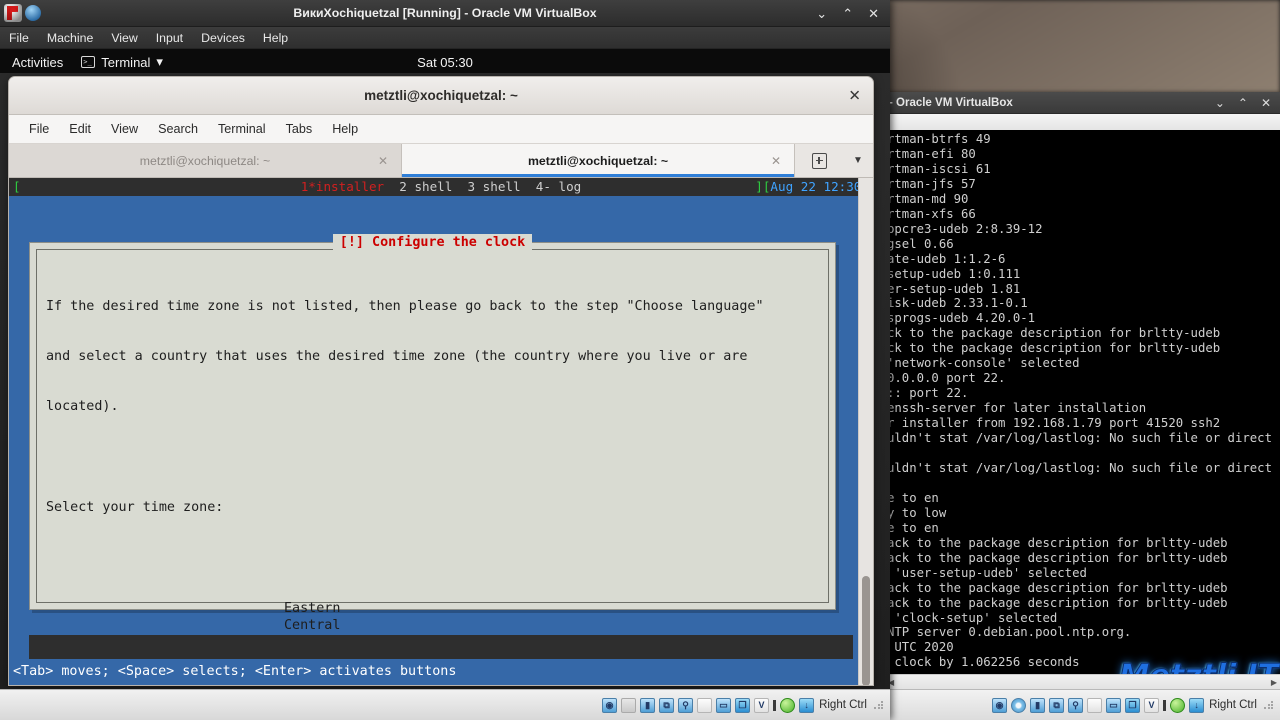 This screenshot has height=720, width=1280. I want to click on vm-menu-item-view: View, so click(124, 38).